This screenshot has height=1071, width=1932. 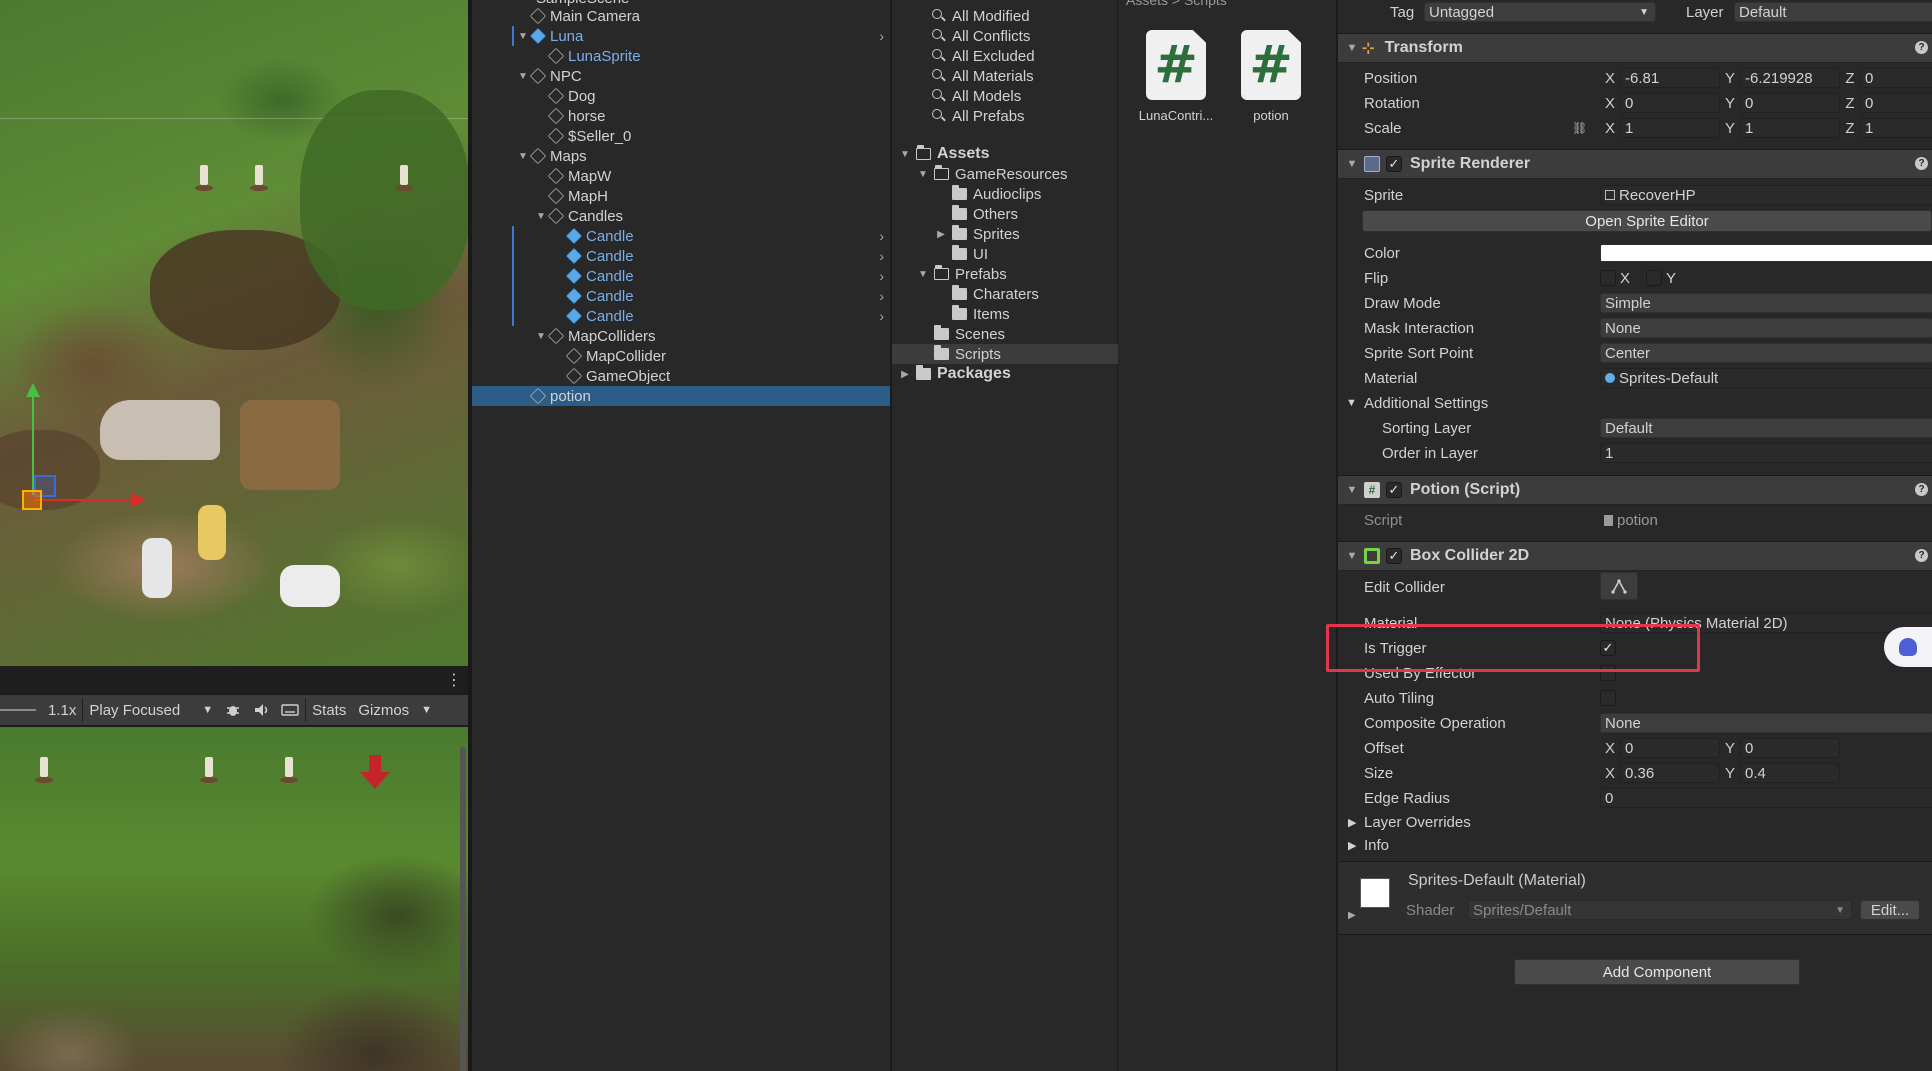 What do you see at coordinates (1005, 254) in the screenshot?
I see `project-folder-item: UI` at bounding box center [1005, 254].